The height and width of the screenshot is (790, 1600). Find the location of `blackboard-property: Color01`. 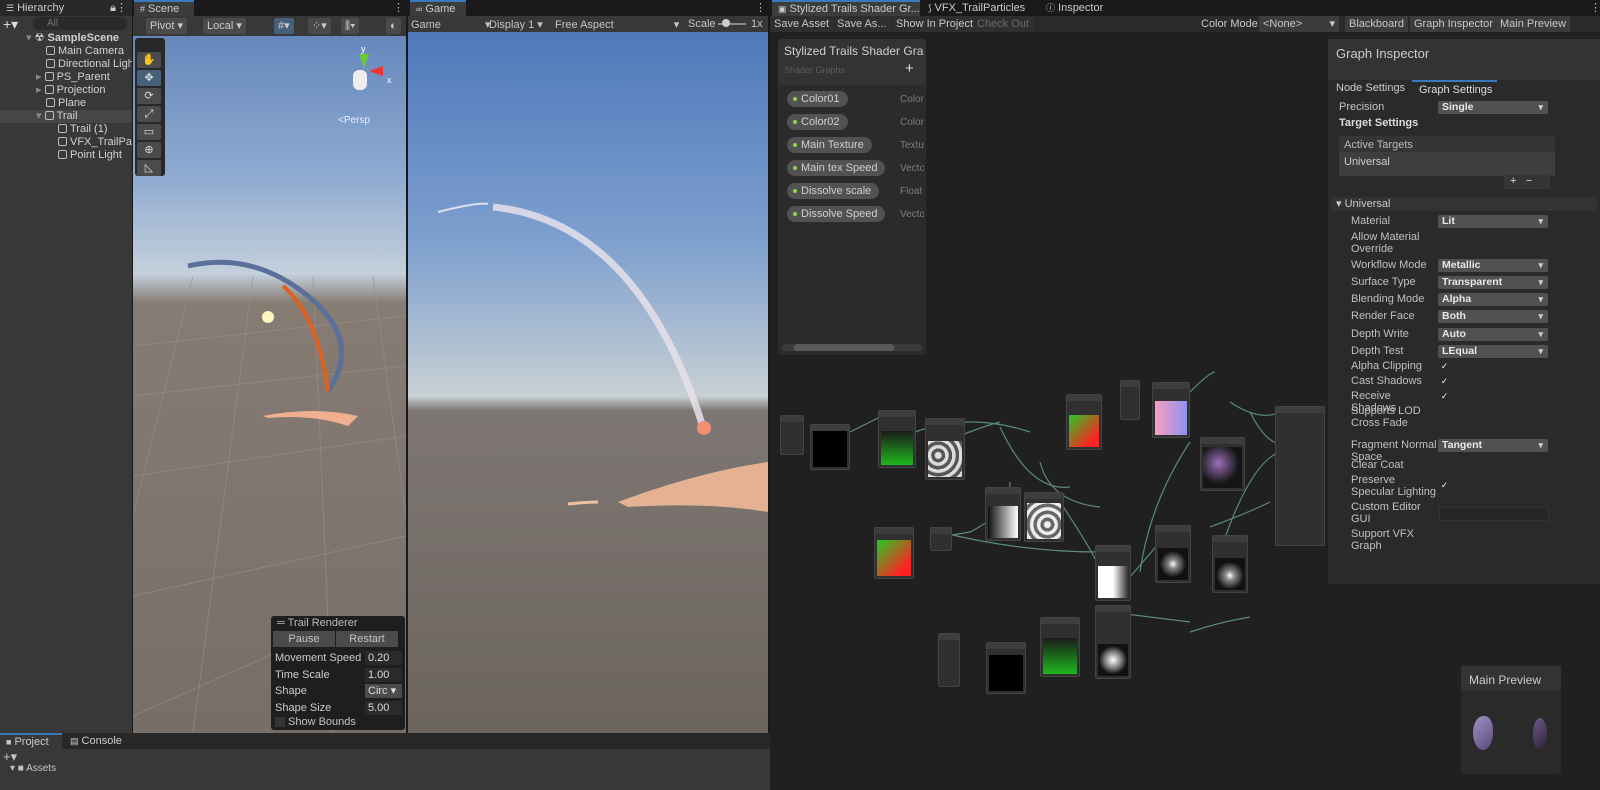

blackboard-property: Color01 is located at coordinates (817, 99).